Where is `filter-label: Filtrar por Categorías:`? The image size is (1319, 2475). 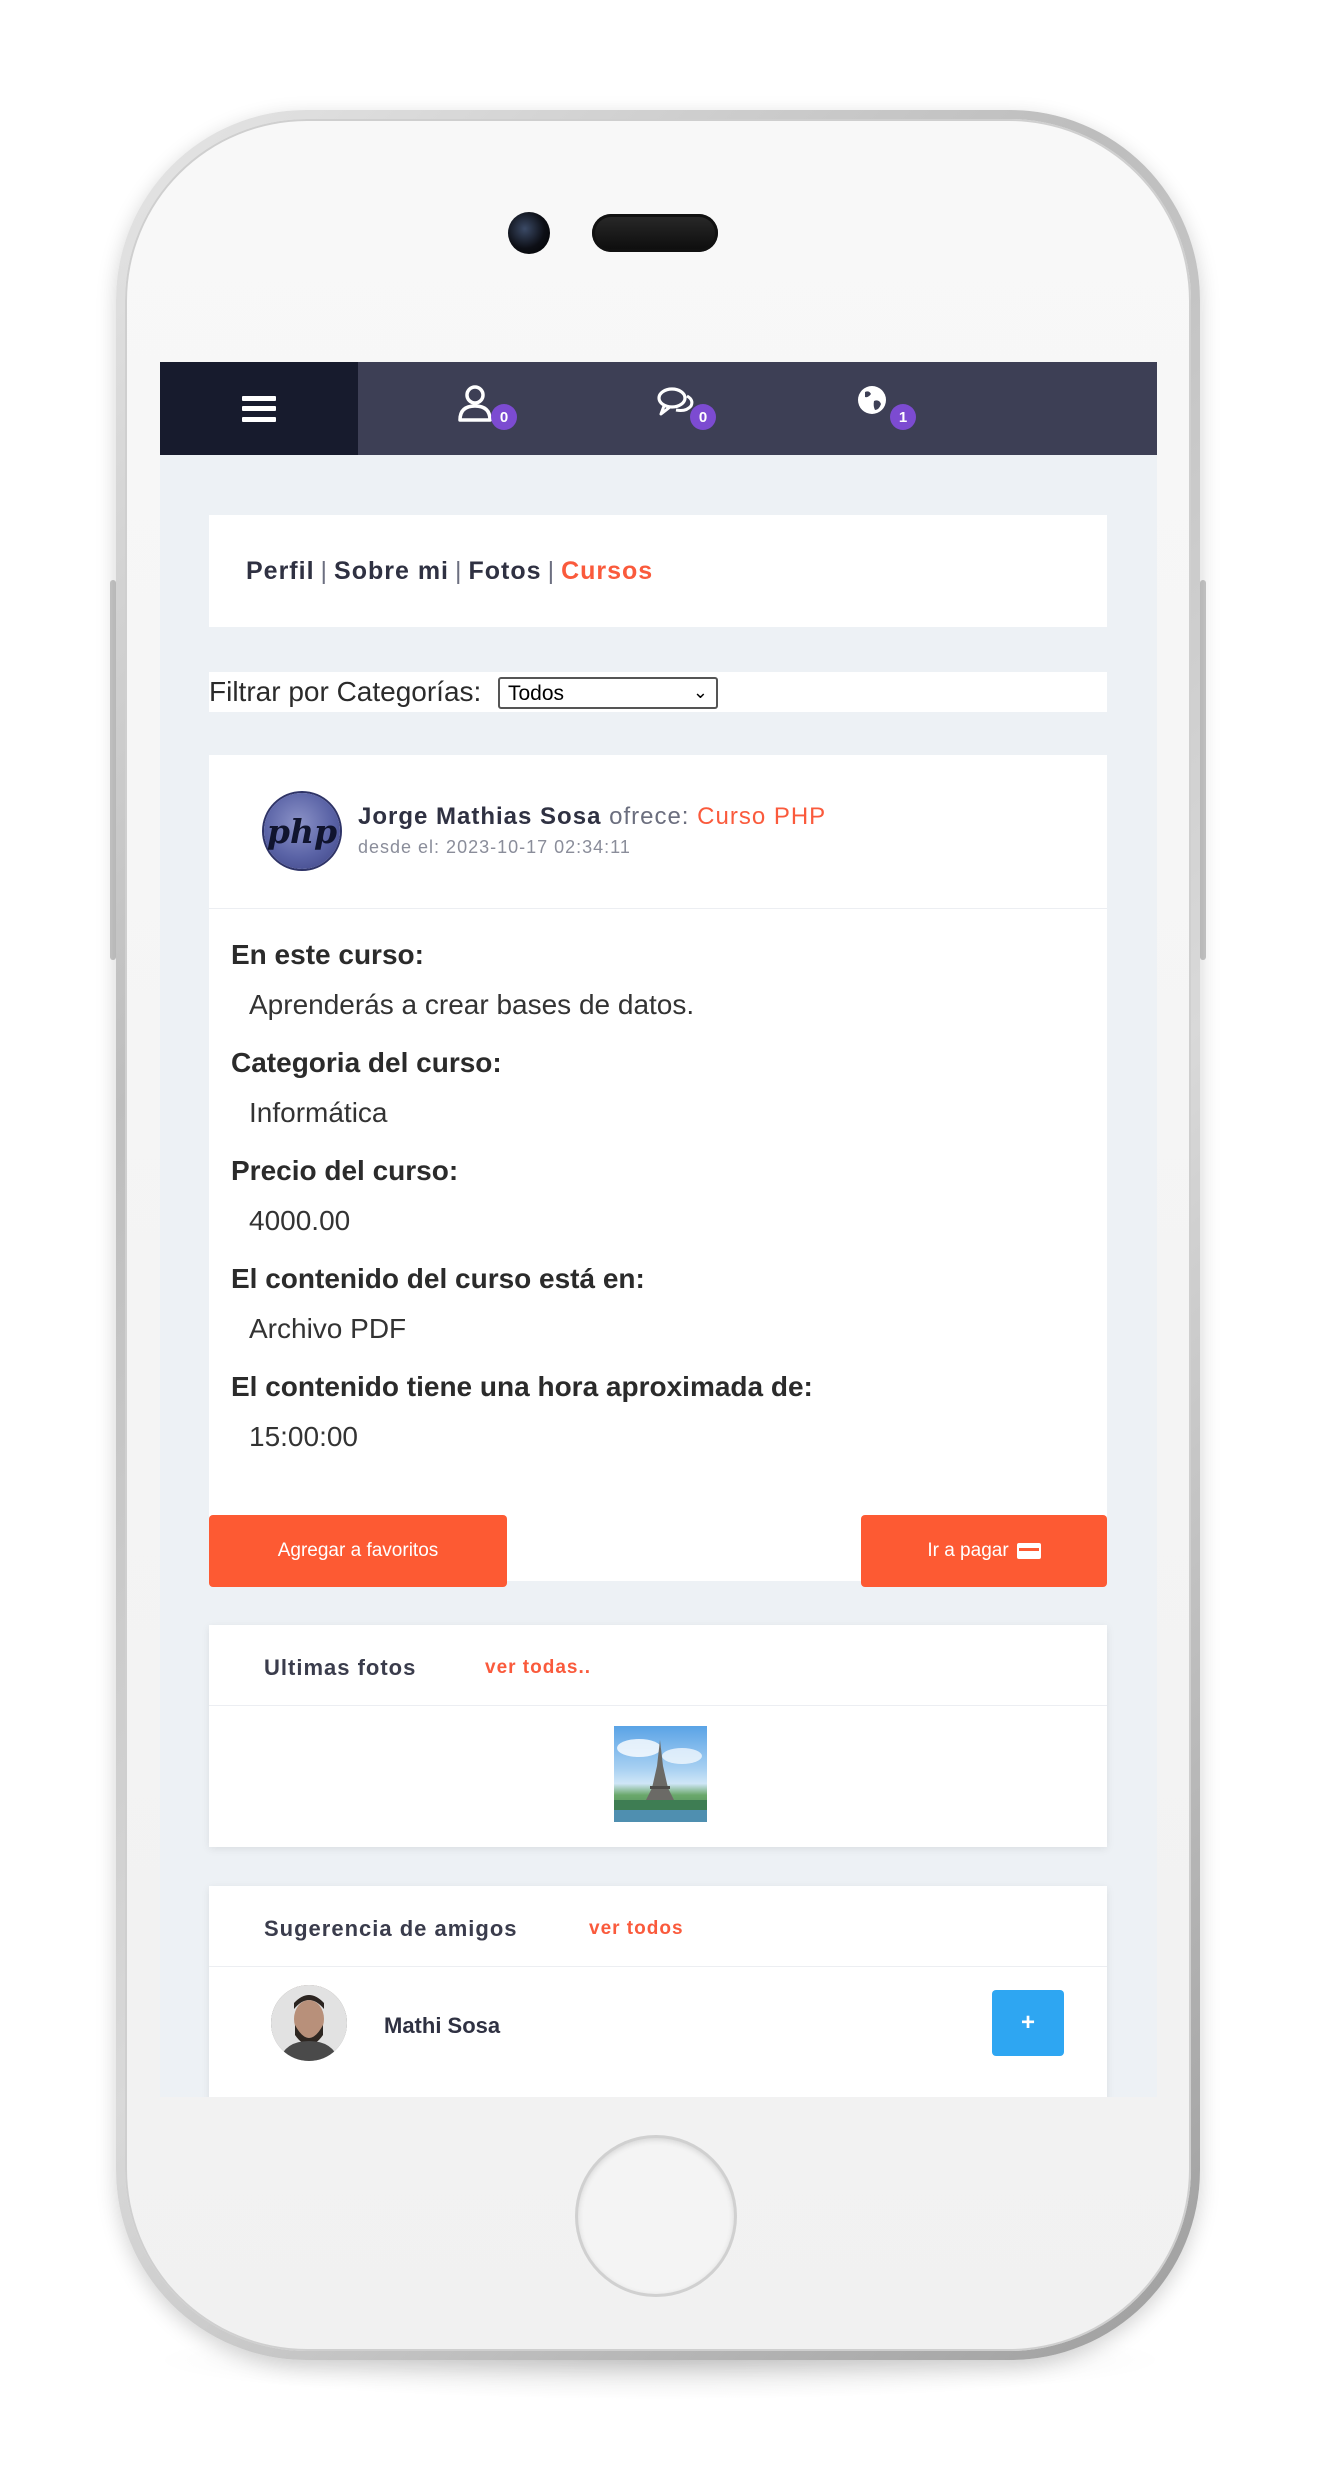 filter-label: Filtrar por Categorías: is located at coordinates (345, 691).